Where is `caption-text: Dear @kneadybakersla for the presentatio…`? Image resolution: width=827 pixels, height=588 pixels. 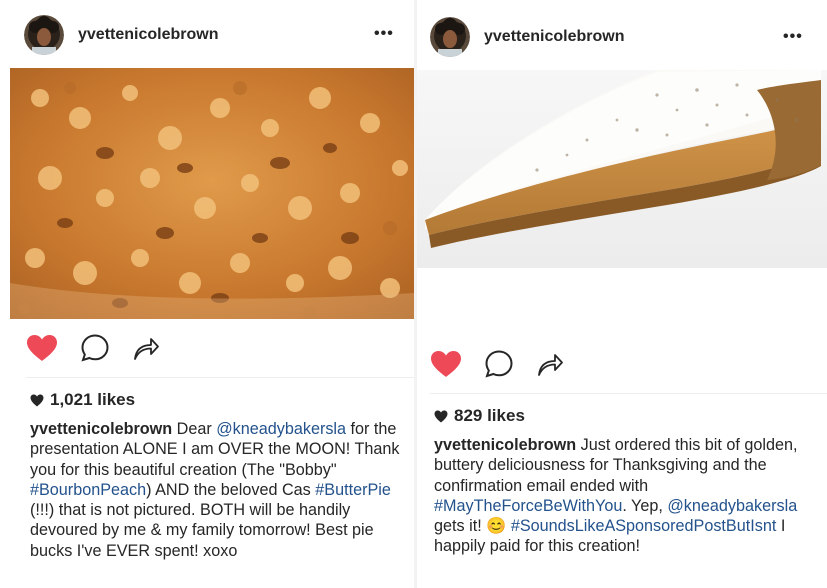
caption-text: Dear @kneadybakersla for the presentatio… is located at coordinates (214, 490).